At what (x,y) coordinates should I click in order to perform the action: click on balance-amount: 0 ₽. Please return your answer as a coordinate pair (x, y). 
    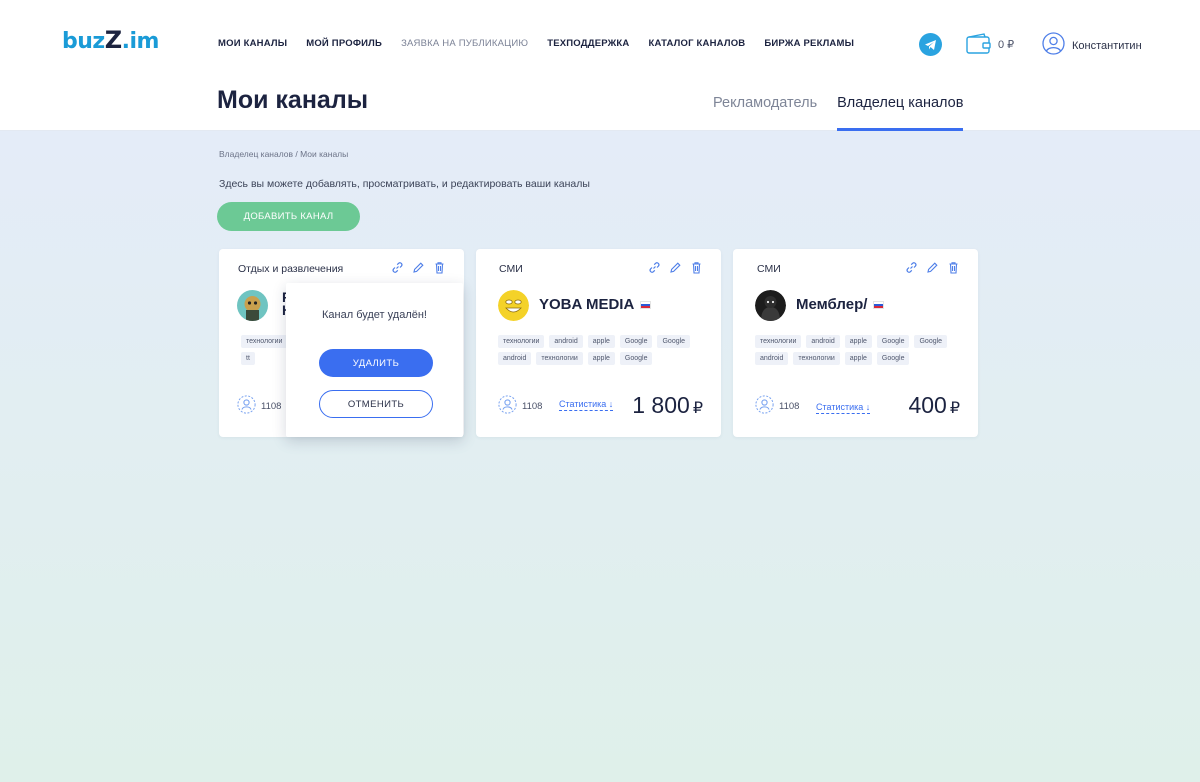
    Looking at the image, I should click on (1006, 45).